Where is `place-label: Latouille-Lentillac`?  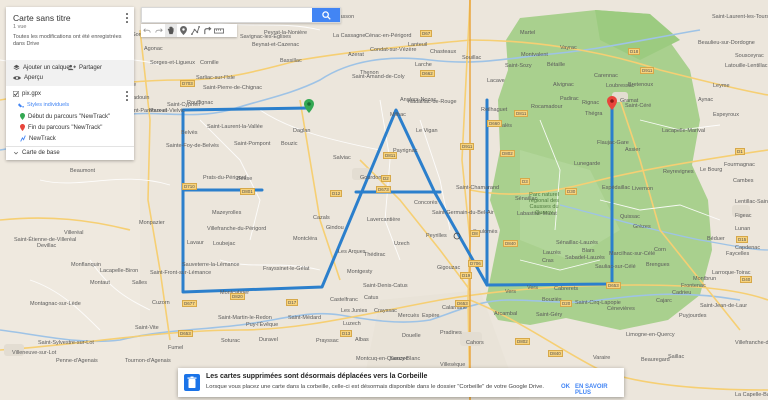 place-label: Latouille-Lentillac is located at coordinates (746, 66).